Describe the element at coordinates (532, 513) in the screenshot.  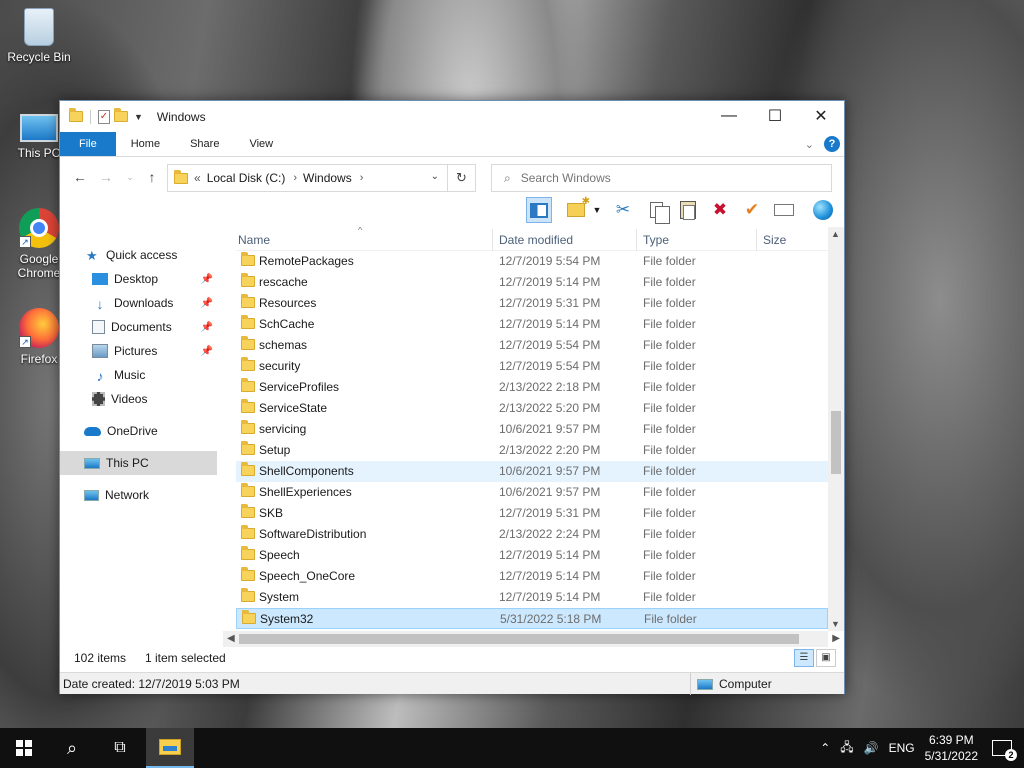
I see `table-row: SKB 12/7/2019 5:31 PM File folder` at that location.